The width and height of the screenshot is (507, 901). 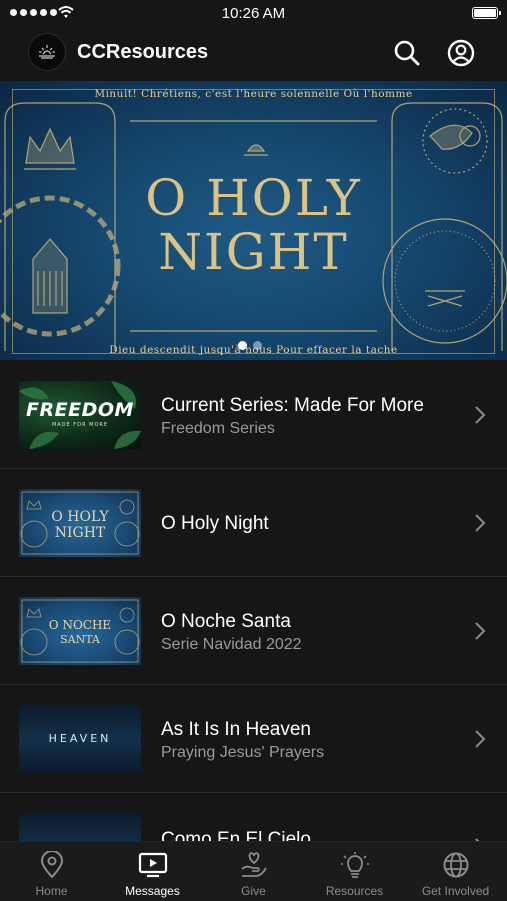 I want to click on globe-icon, so click(x=455, y=865).